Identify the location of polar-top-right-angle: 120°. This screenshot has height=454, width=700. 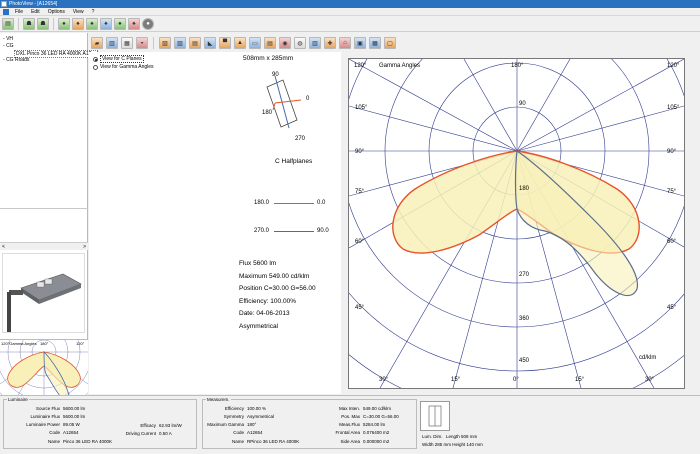
(673, 66).